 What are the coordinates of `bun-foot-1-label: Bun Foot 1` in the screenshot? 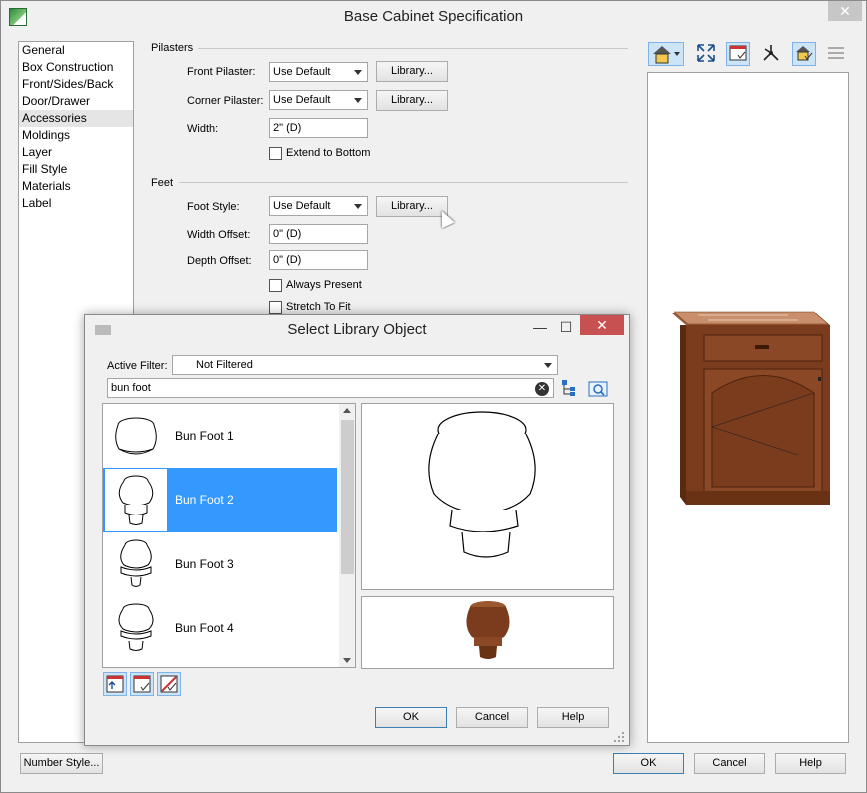 It's located at (204, 436).